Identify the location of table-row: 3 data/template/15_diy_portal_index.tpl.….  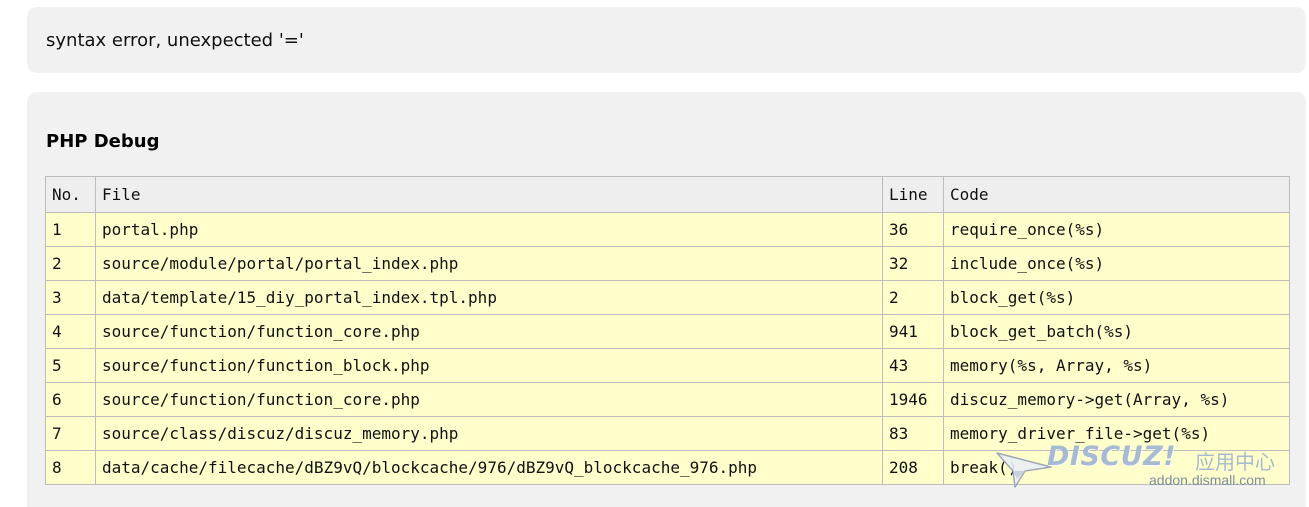
(667, 297).